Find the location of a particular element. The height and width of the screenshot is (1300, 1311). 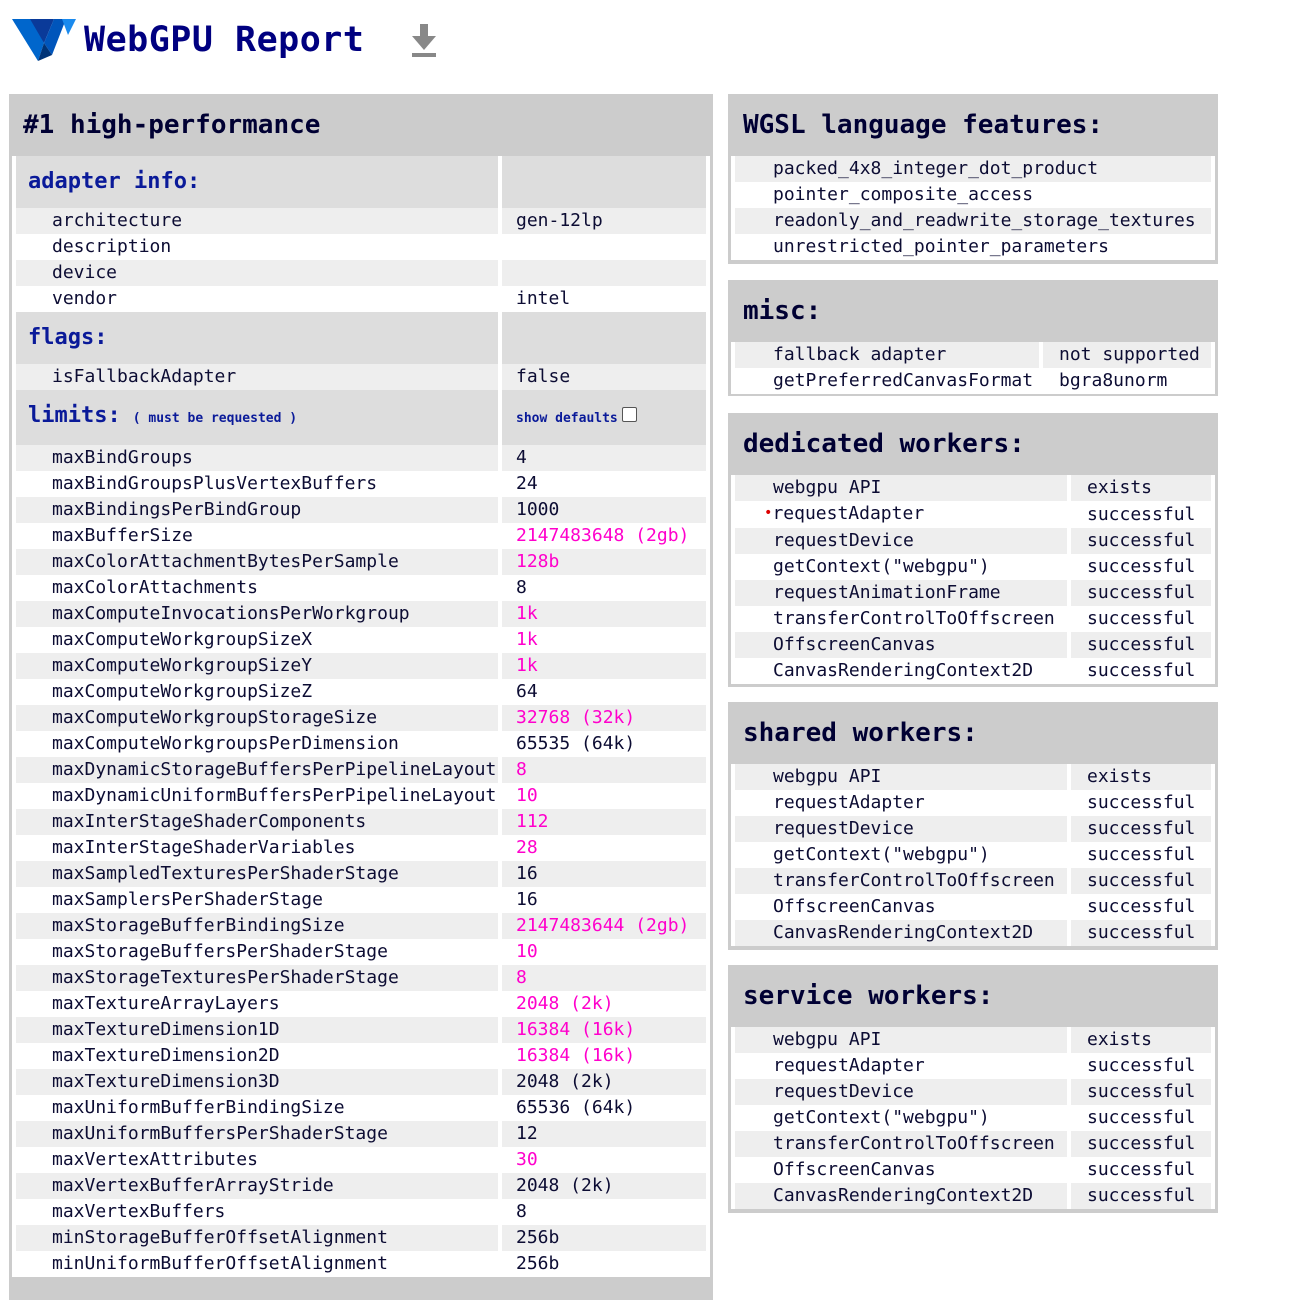

row-value: 256b is located at coordinates (604, 1238).